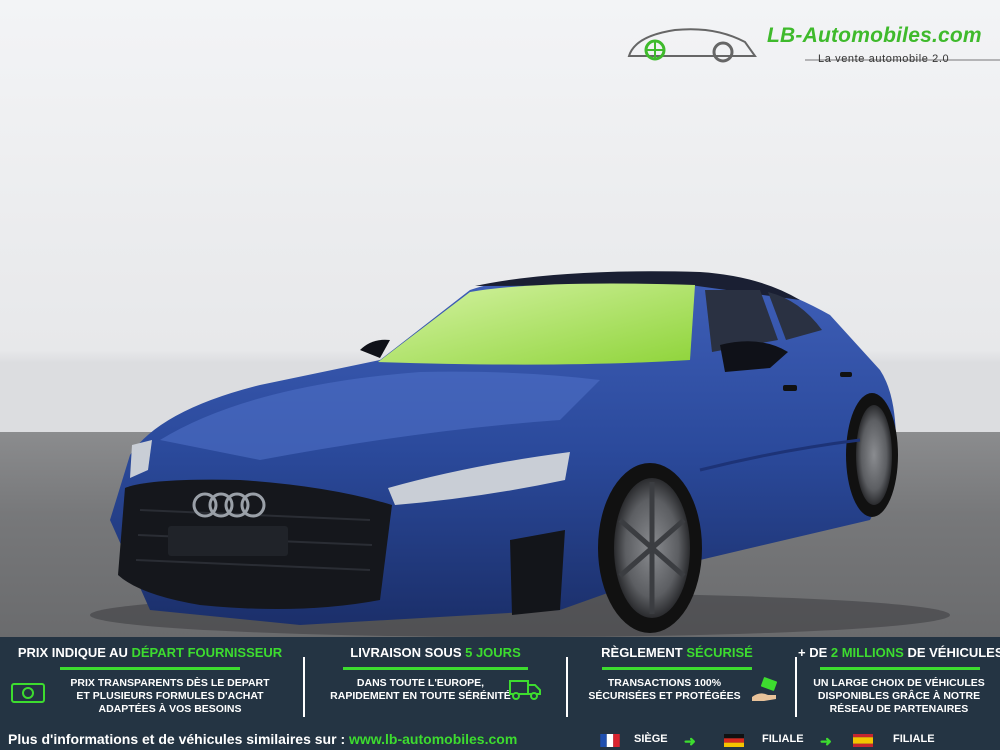 Image resolution: width=1000 pixels, height=750 pixels. Describe the element at coordinates (150, 652) in the screenshot. I see `feature-title: PRIX INDIQUE AU DÉPART FOURNISSEUR` at that location.